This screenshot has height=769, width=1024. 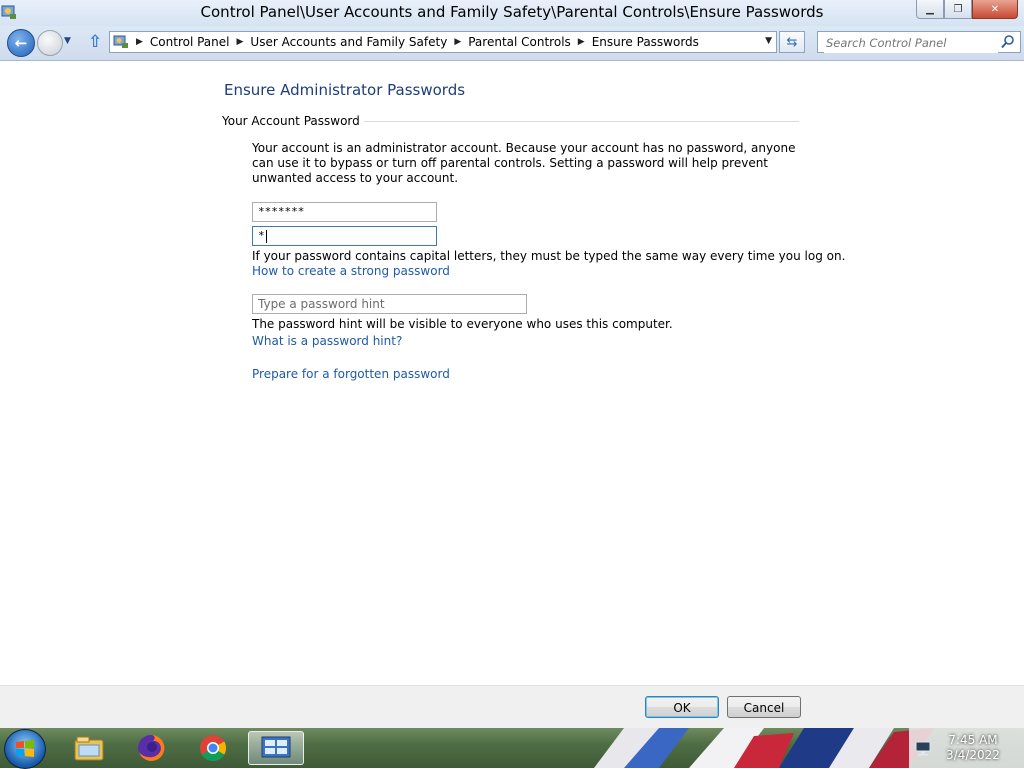 What do you see at coordinates (351, 271) in the screenshot?
I see `strong-password-link: How to create a strong password` at bounding box center [351, 271].